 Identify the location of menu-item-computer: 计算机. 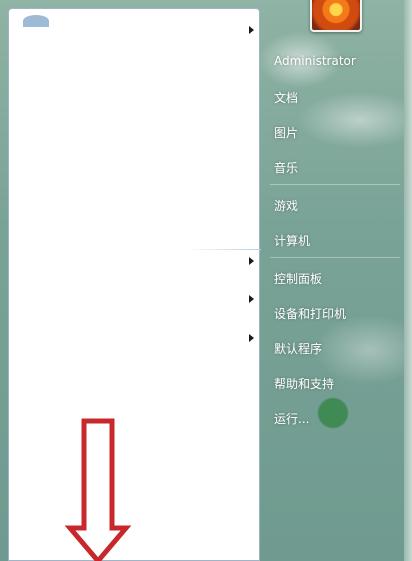
(292, 240).